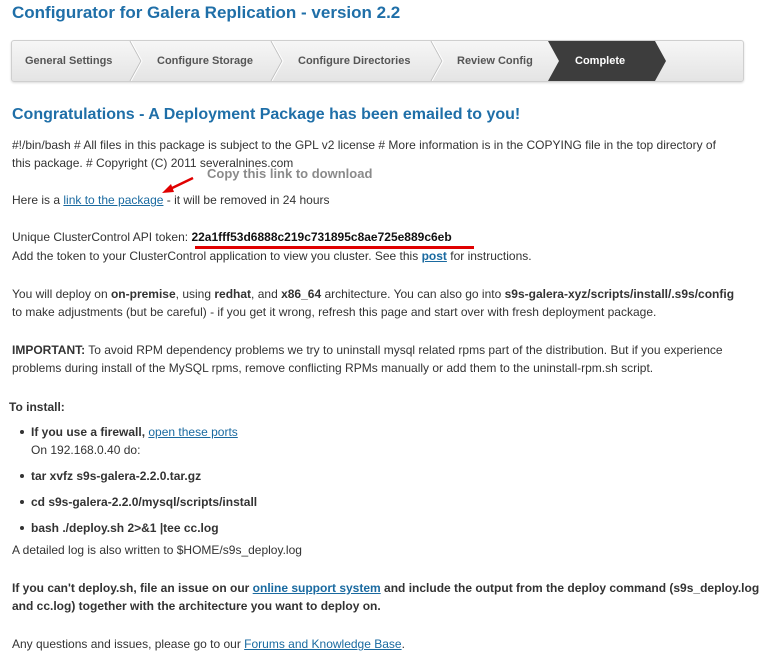  What do you see at coordinates (233, 294) in the screenshot?
I see `deploy-os: redhat` at bounding box center [233, 294].